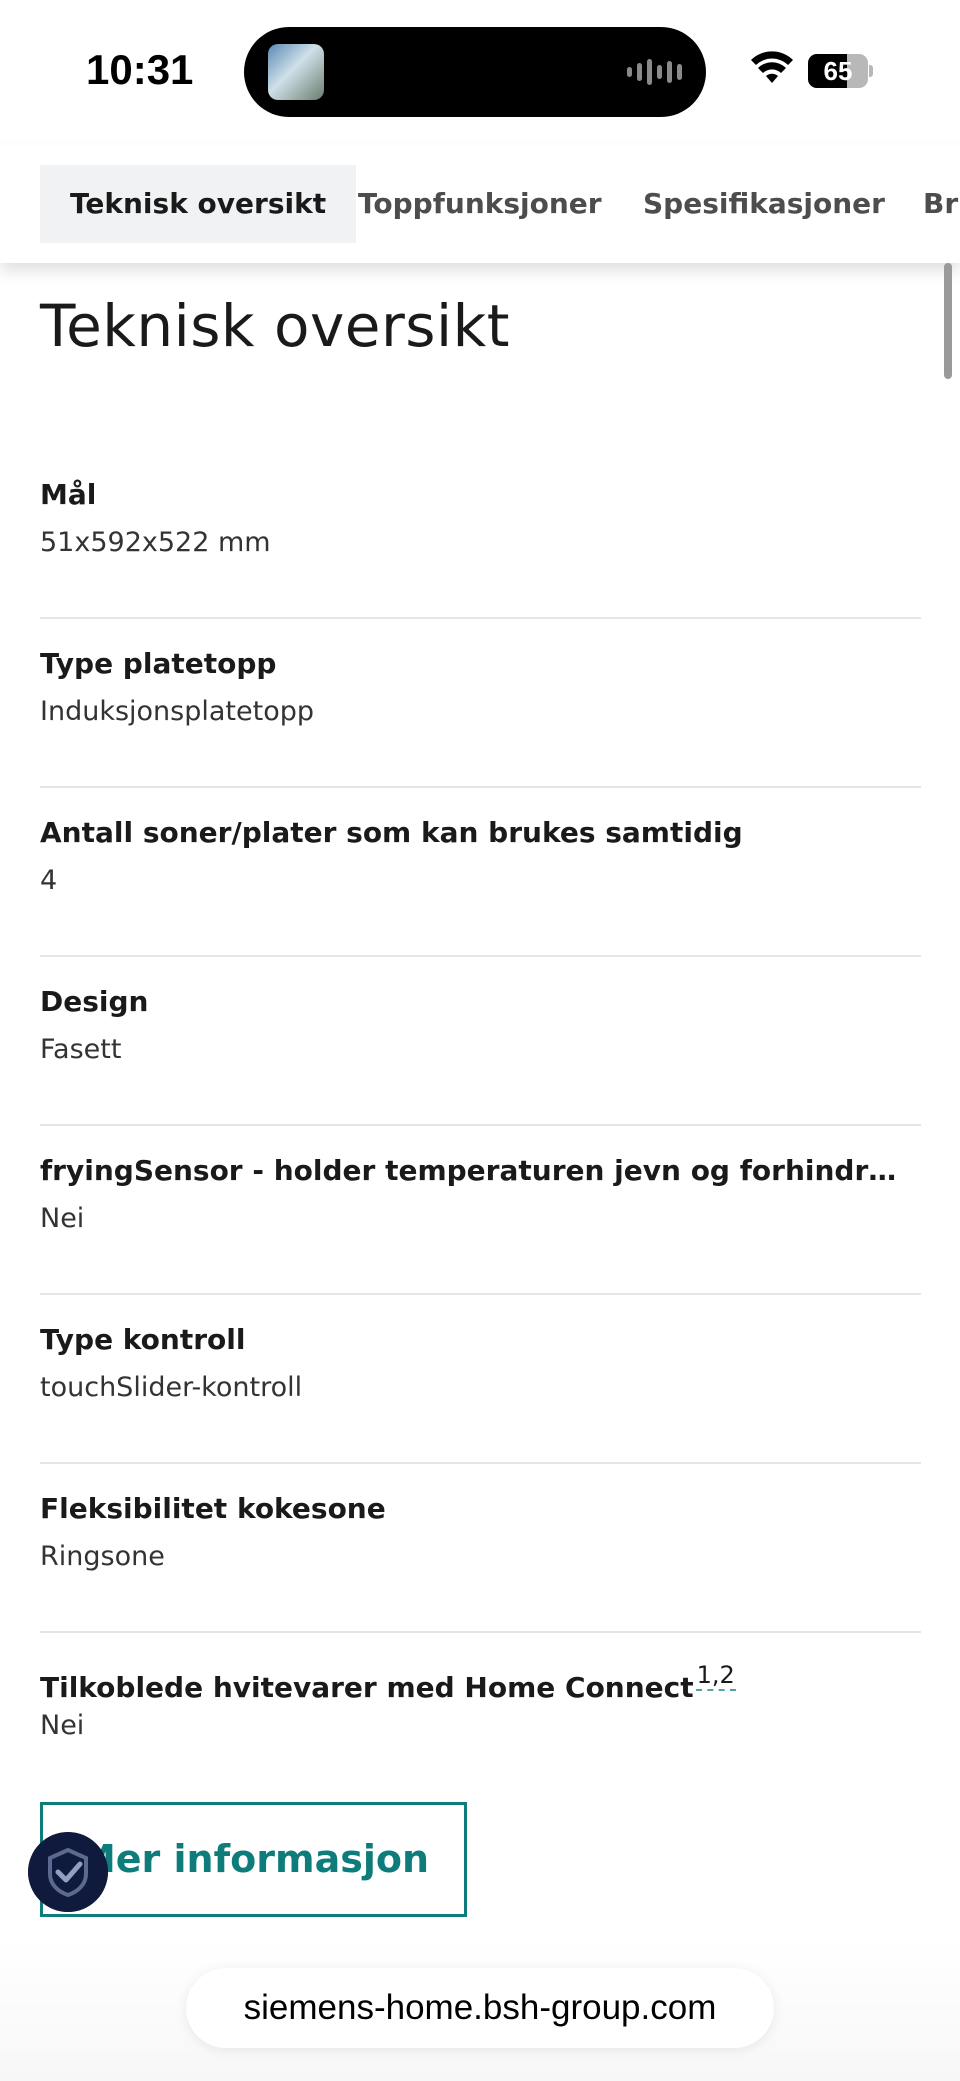  What do you see at coordinates (68, 494) in the screenshot?
I see `spec-label: Mål` at bounding box center [68, 494].